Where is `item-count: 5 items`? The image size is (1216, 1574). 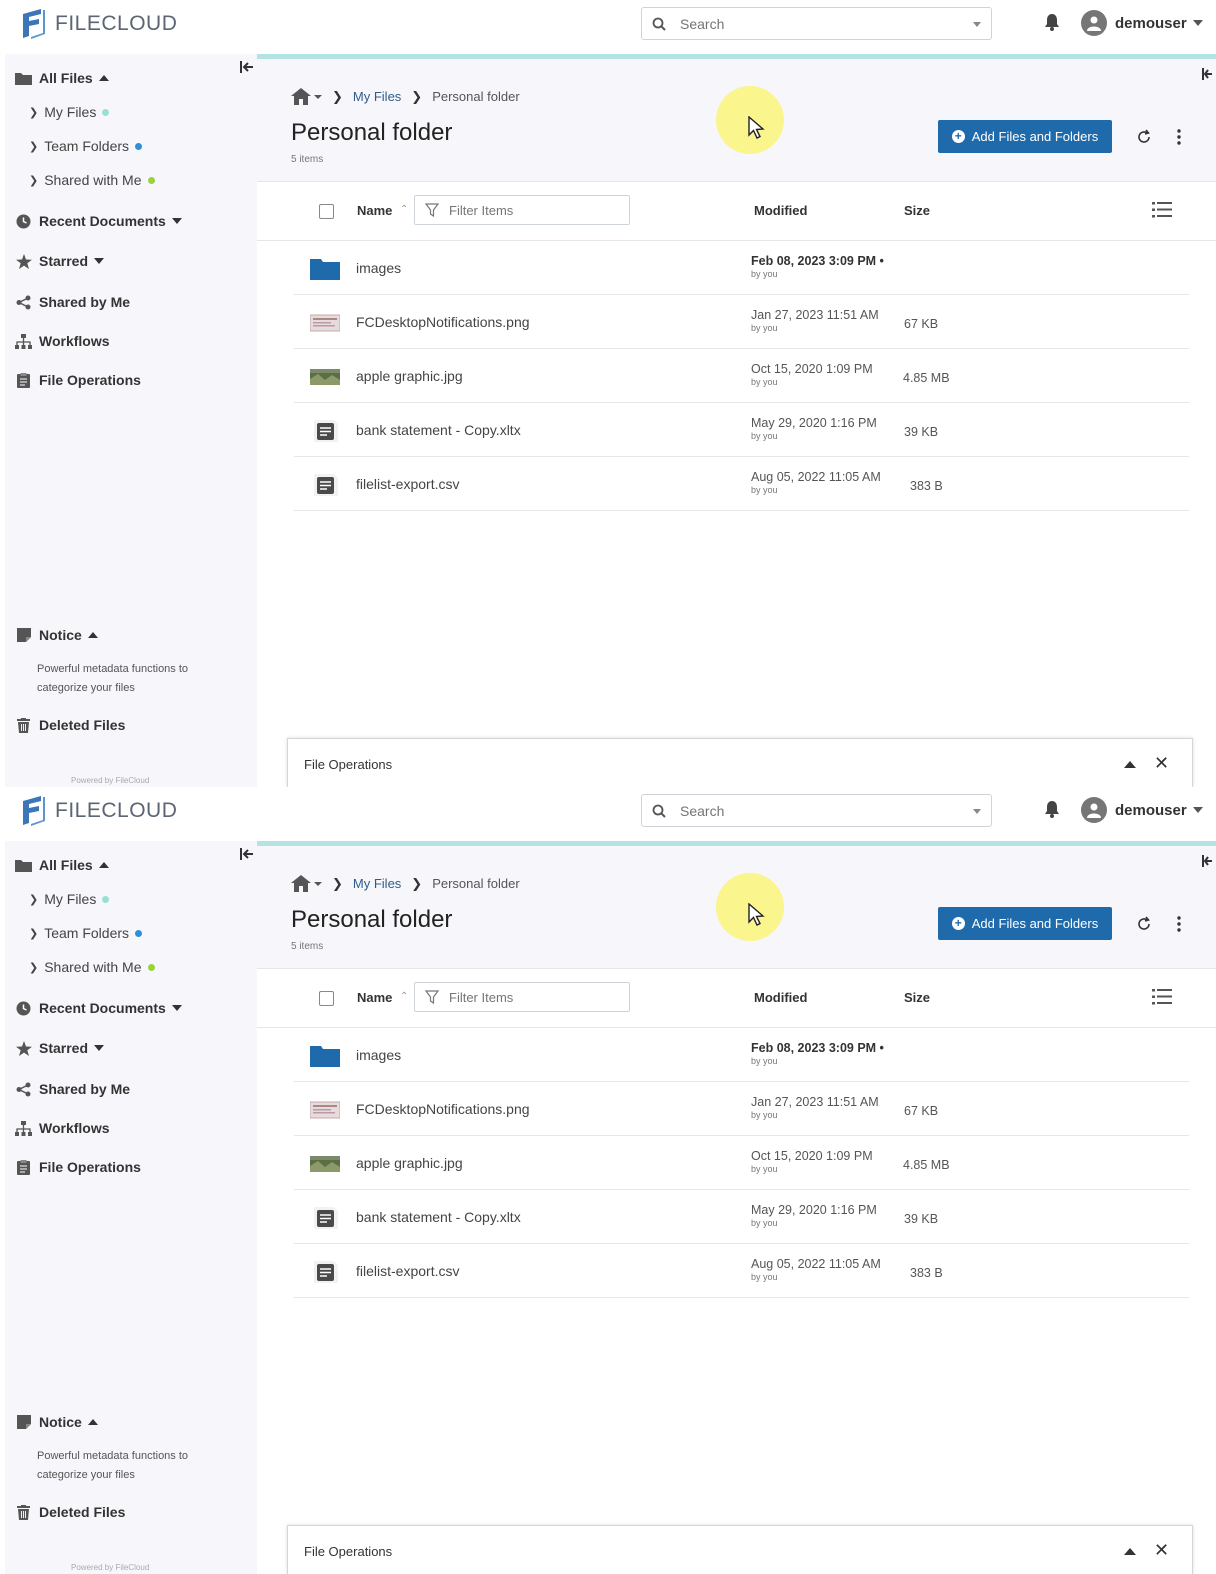
item-count: 5 items is located at coordinates (307, 159).